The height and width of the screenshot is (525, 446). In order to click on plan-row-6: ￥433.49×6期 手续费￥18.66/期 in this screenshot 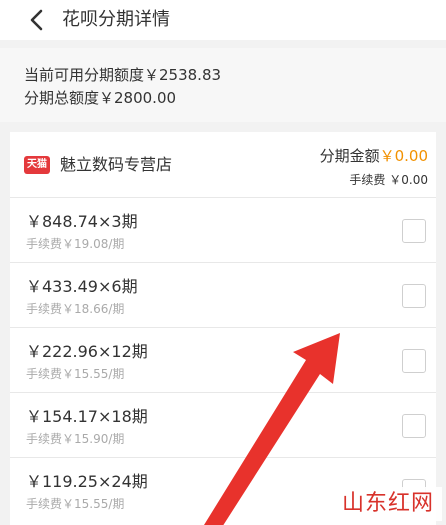, I will do `click(223, 295)`.